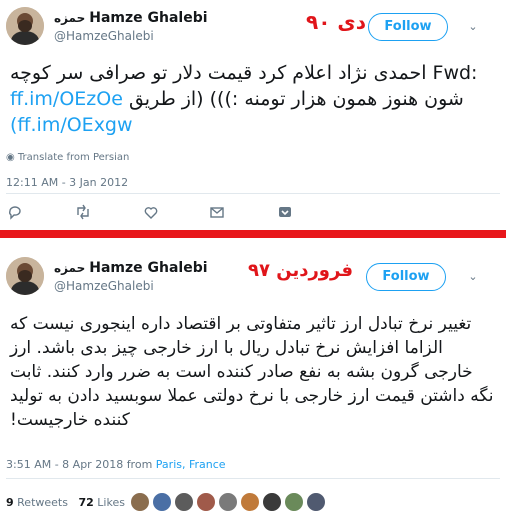 This screenshot has width=506, height=520. Describe the element at coordinates (66, 99) in the screenshot. I see `tweet-link-1: ff.im/OEzOe` at that location.